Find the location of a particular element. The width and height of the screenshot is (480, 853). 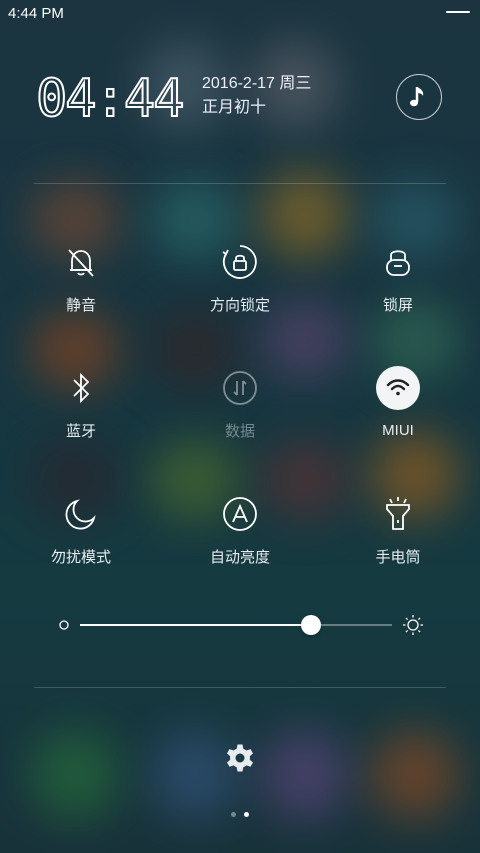

date-block: 2016-2-17 周三 正月初十 is located at coordinates (256, 96).